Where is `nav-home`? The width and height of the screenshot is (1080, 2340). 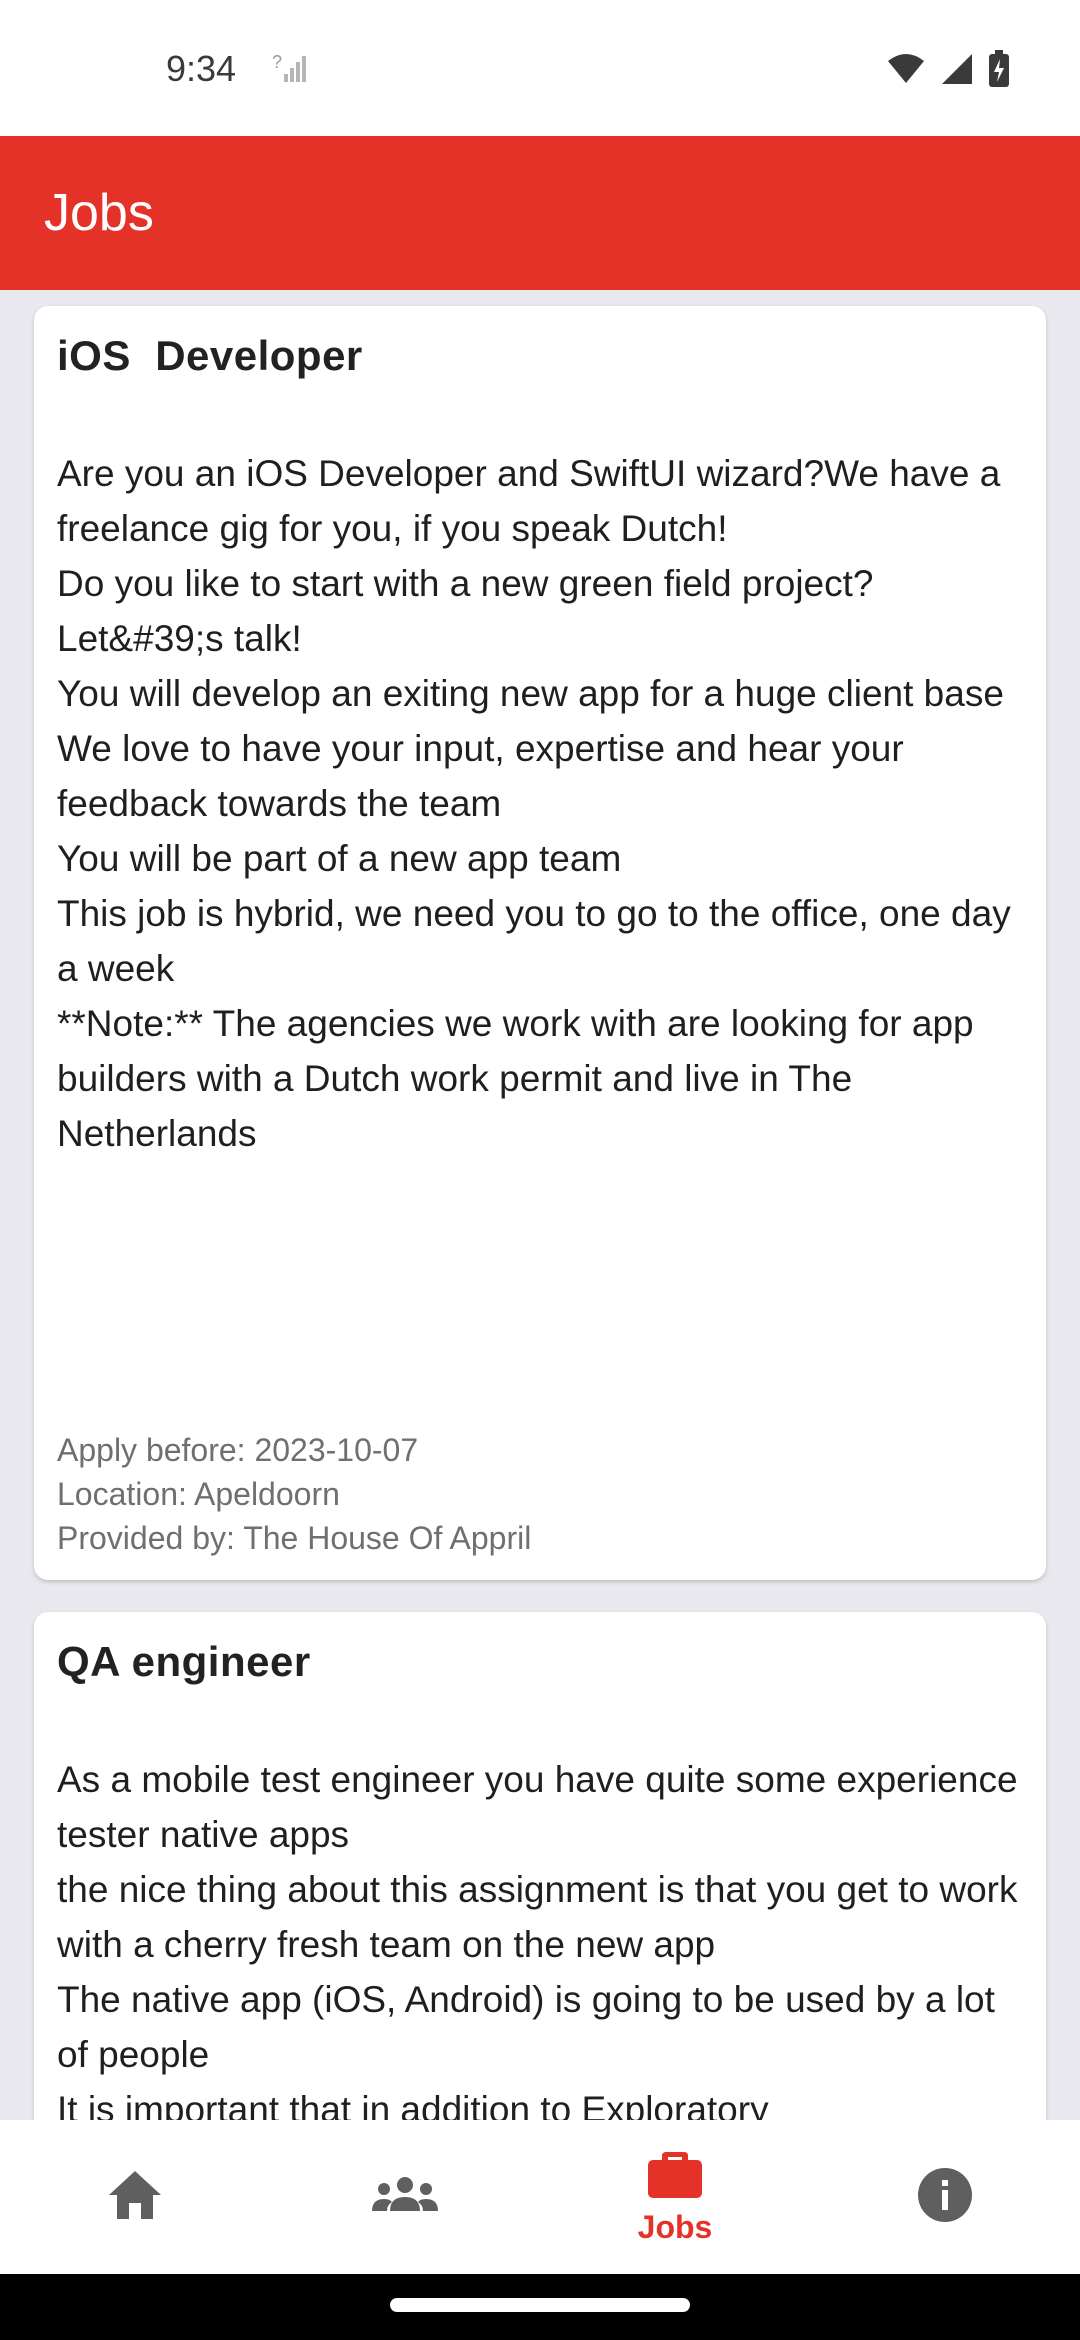 nav-home is located at coordinates (135, 2197).